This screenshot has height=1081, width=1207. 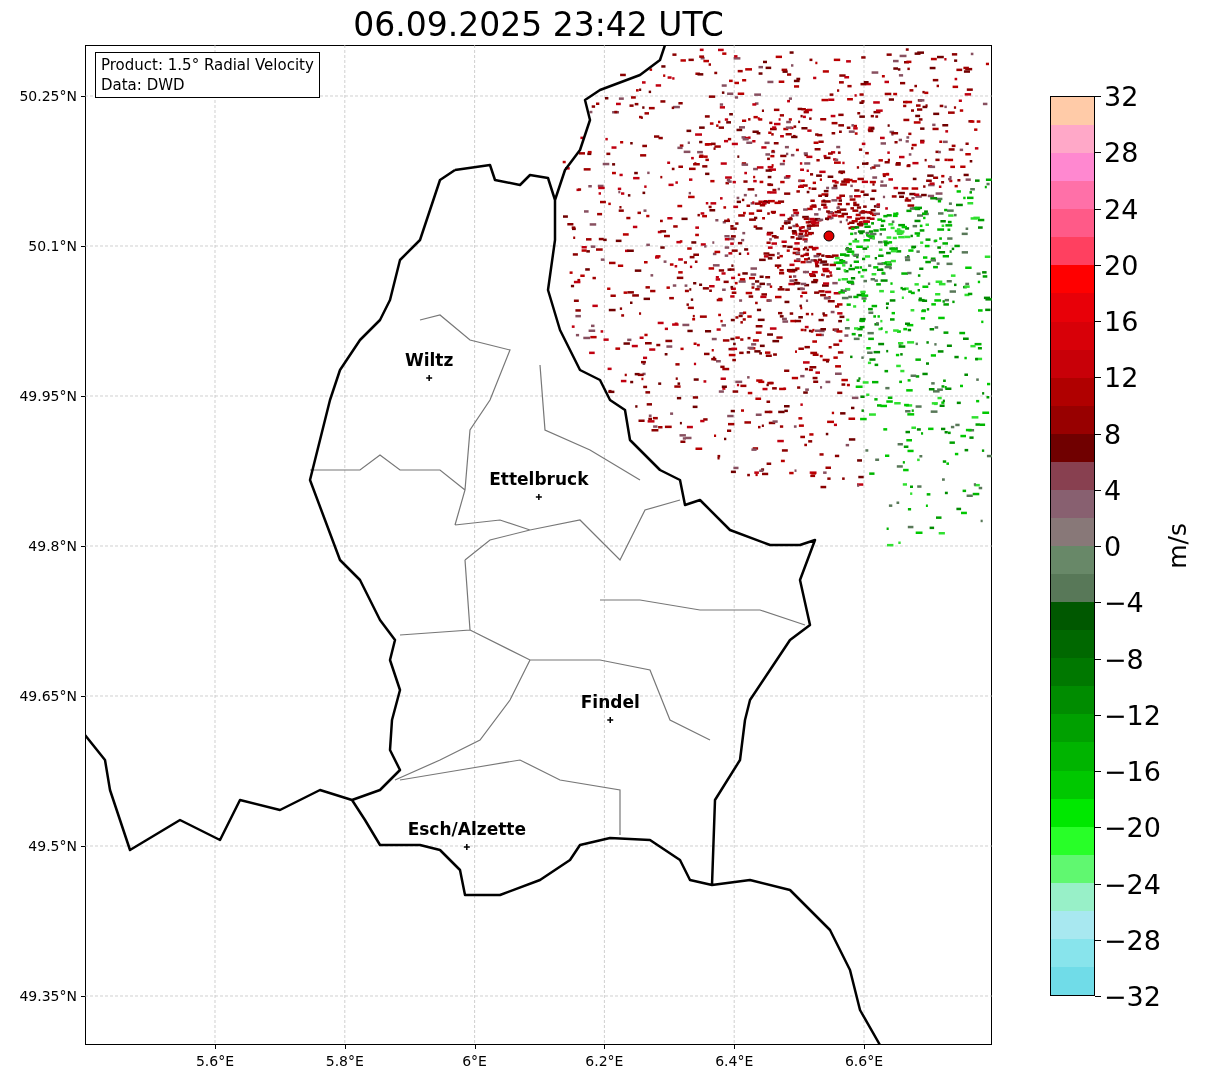 What do you see at coordinates (52, 546) in the screenshot?
I see `latitude-label: 49.8°N` at bounding box center [52, 546].